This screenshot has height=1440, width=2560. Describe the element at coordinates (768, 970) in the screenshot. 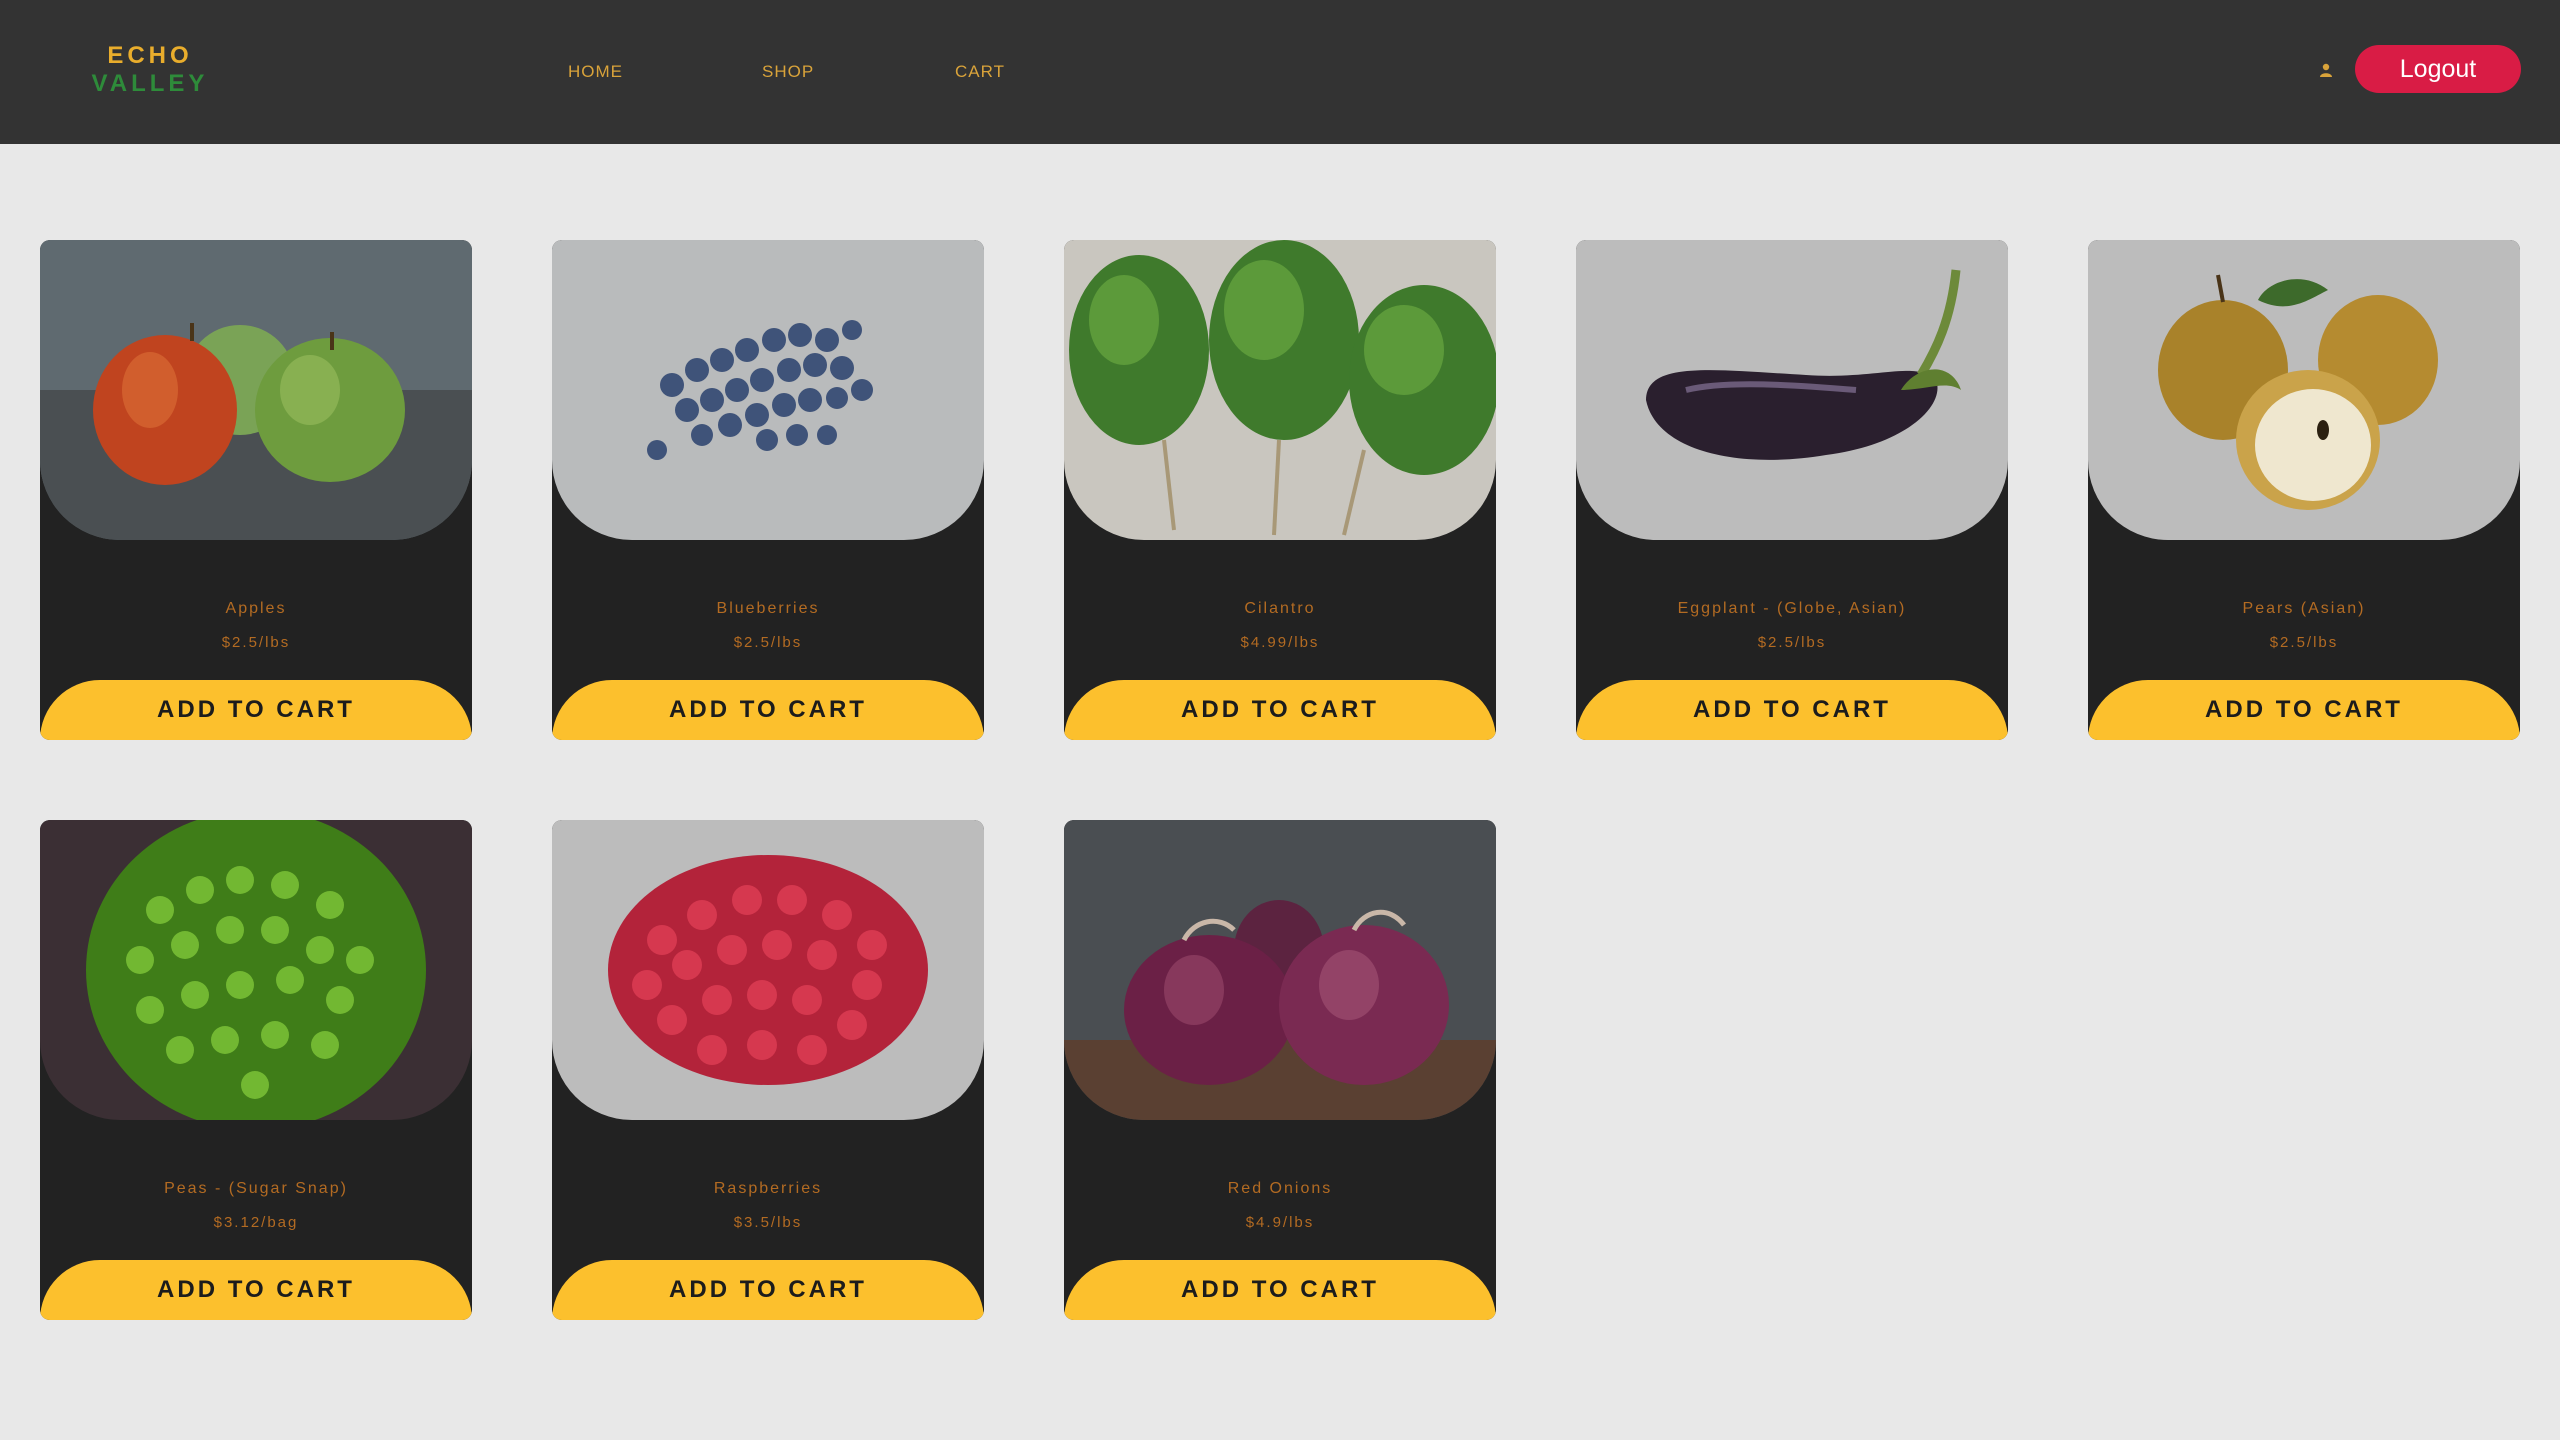

I see `raspberries-image` at that location.